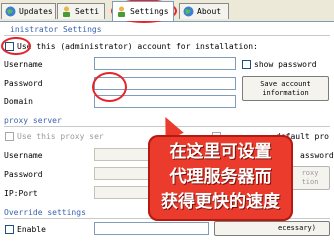  Describe the element at coordinates (167, 35) in the screenshot. I see `admin-group-divider` at that location.